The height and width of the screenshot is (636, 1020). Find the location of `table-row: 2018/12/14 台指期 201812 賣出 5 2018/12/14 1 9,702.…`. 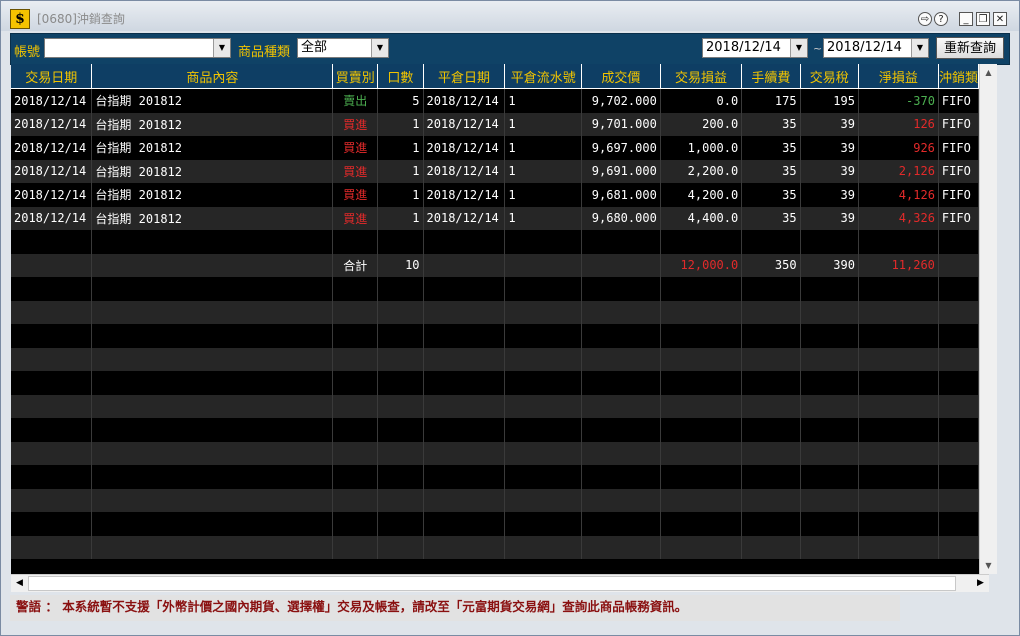

table-row: 2018/12/14 台指期 201812 賣出 5 2018/12/14 1 9,702.… is located at coordinates (495, 100).